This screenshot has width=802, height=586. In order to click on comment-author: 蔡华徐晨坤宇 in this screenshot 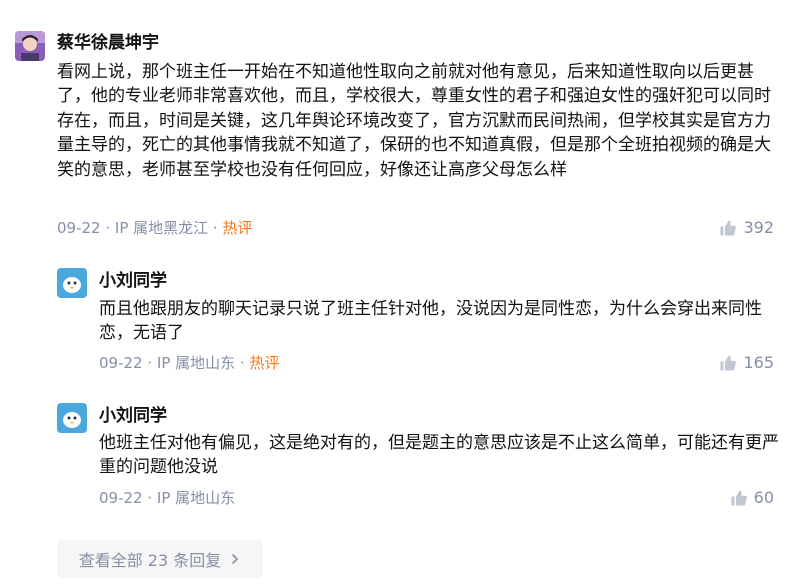, I will do `click(108, 43)`.